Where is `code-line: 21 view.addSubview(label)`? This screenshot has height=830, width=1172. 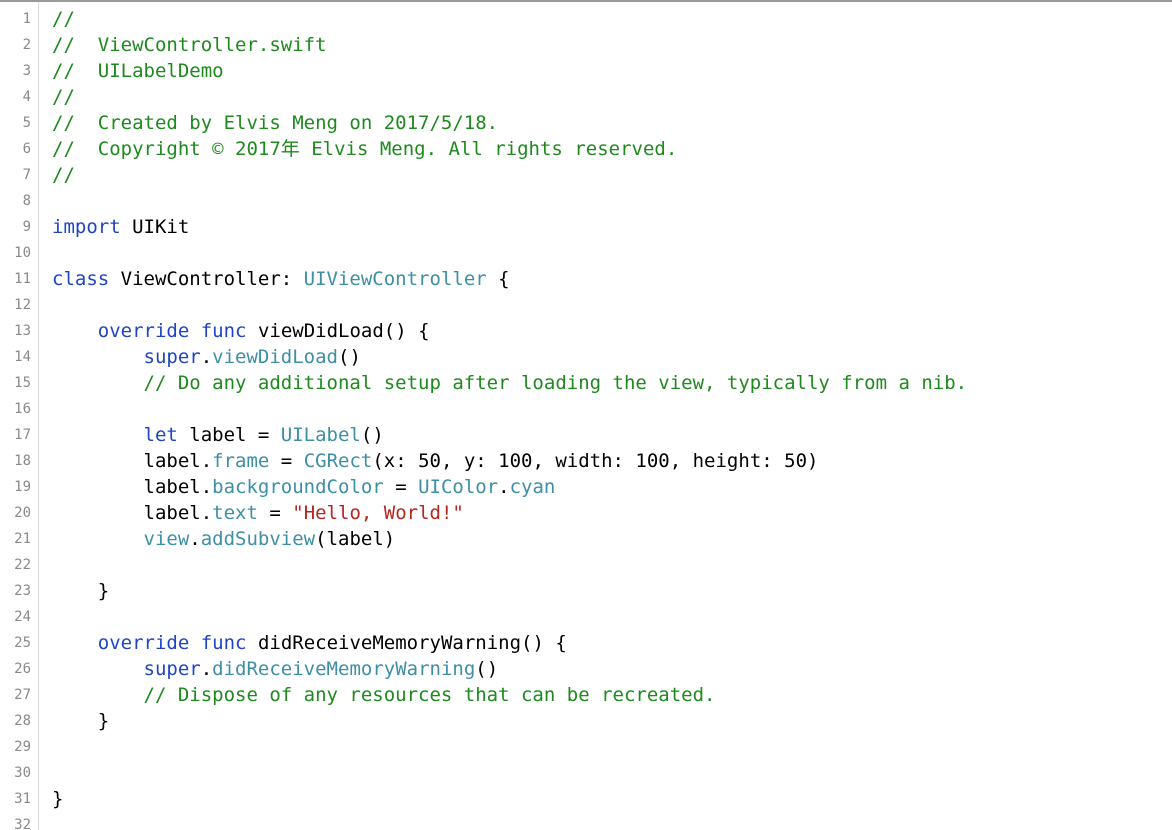
code-line: 21 view.addSubview(label) is located at coordinates (586, 539).